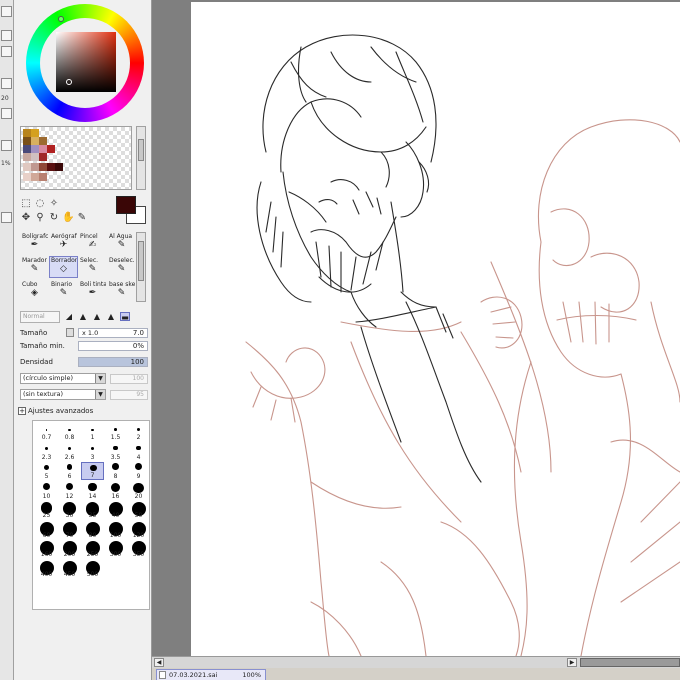  I want to click on color-wheel, so click(85, 63).